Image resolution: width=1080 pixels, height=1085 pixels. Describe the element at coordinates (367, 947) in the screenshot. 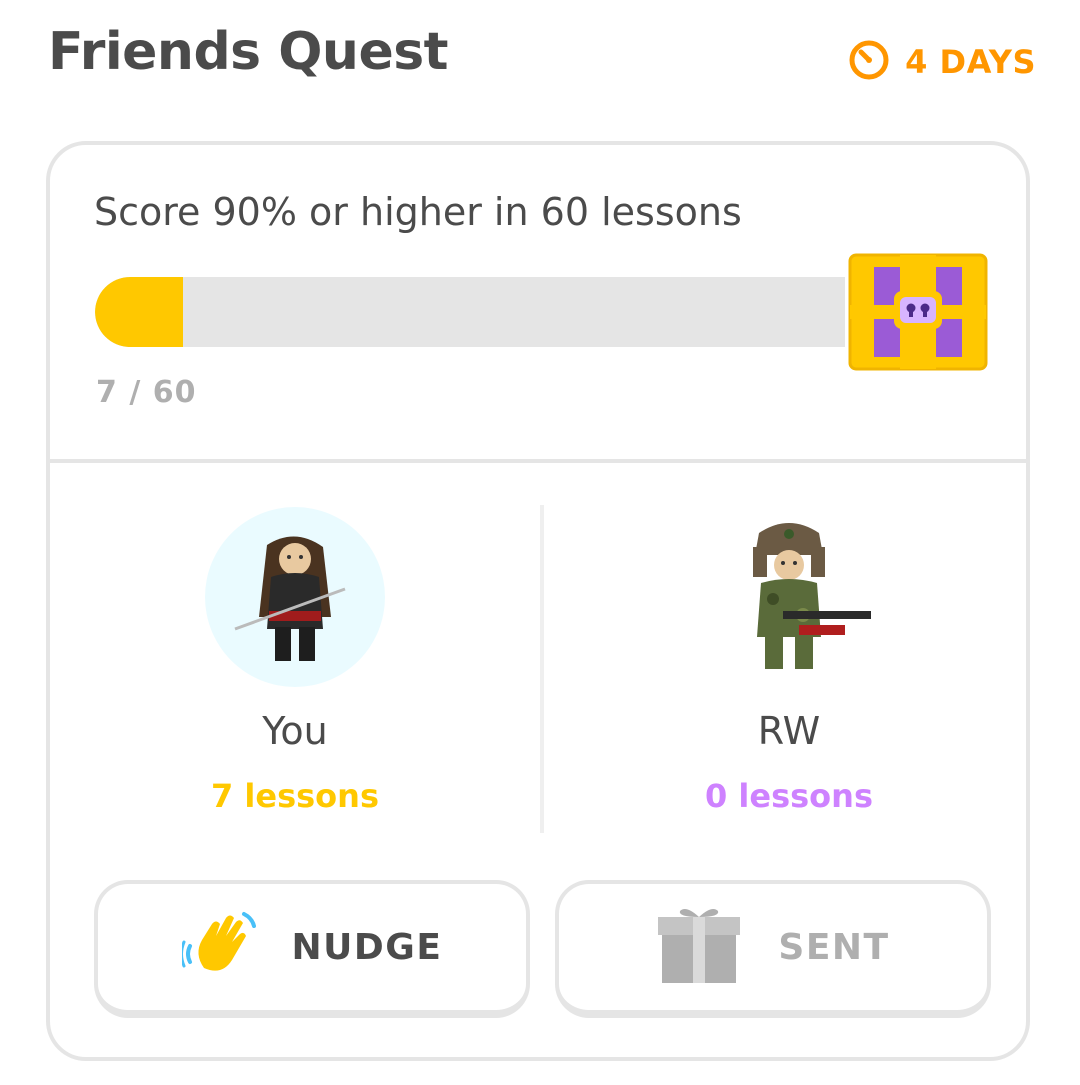

I see `nudge-label: NUDGE` at that location.